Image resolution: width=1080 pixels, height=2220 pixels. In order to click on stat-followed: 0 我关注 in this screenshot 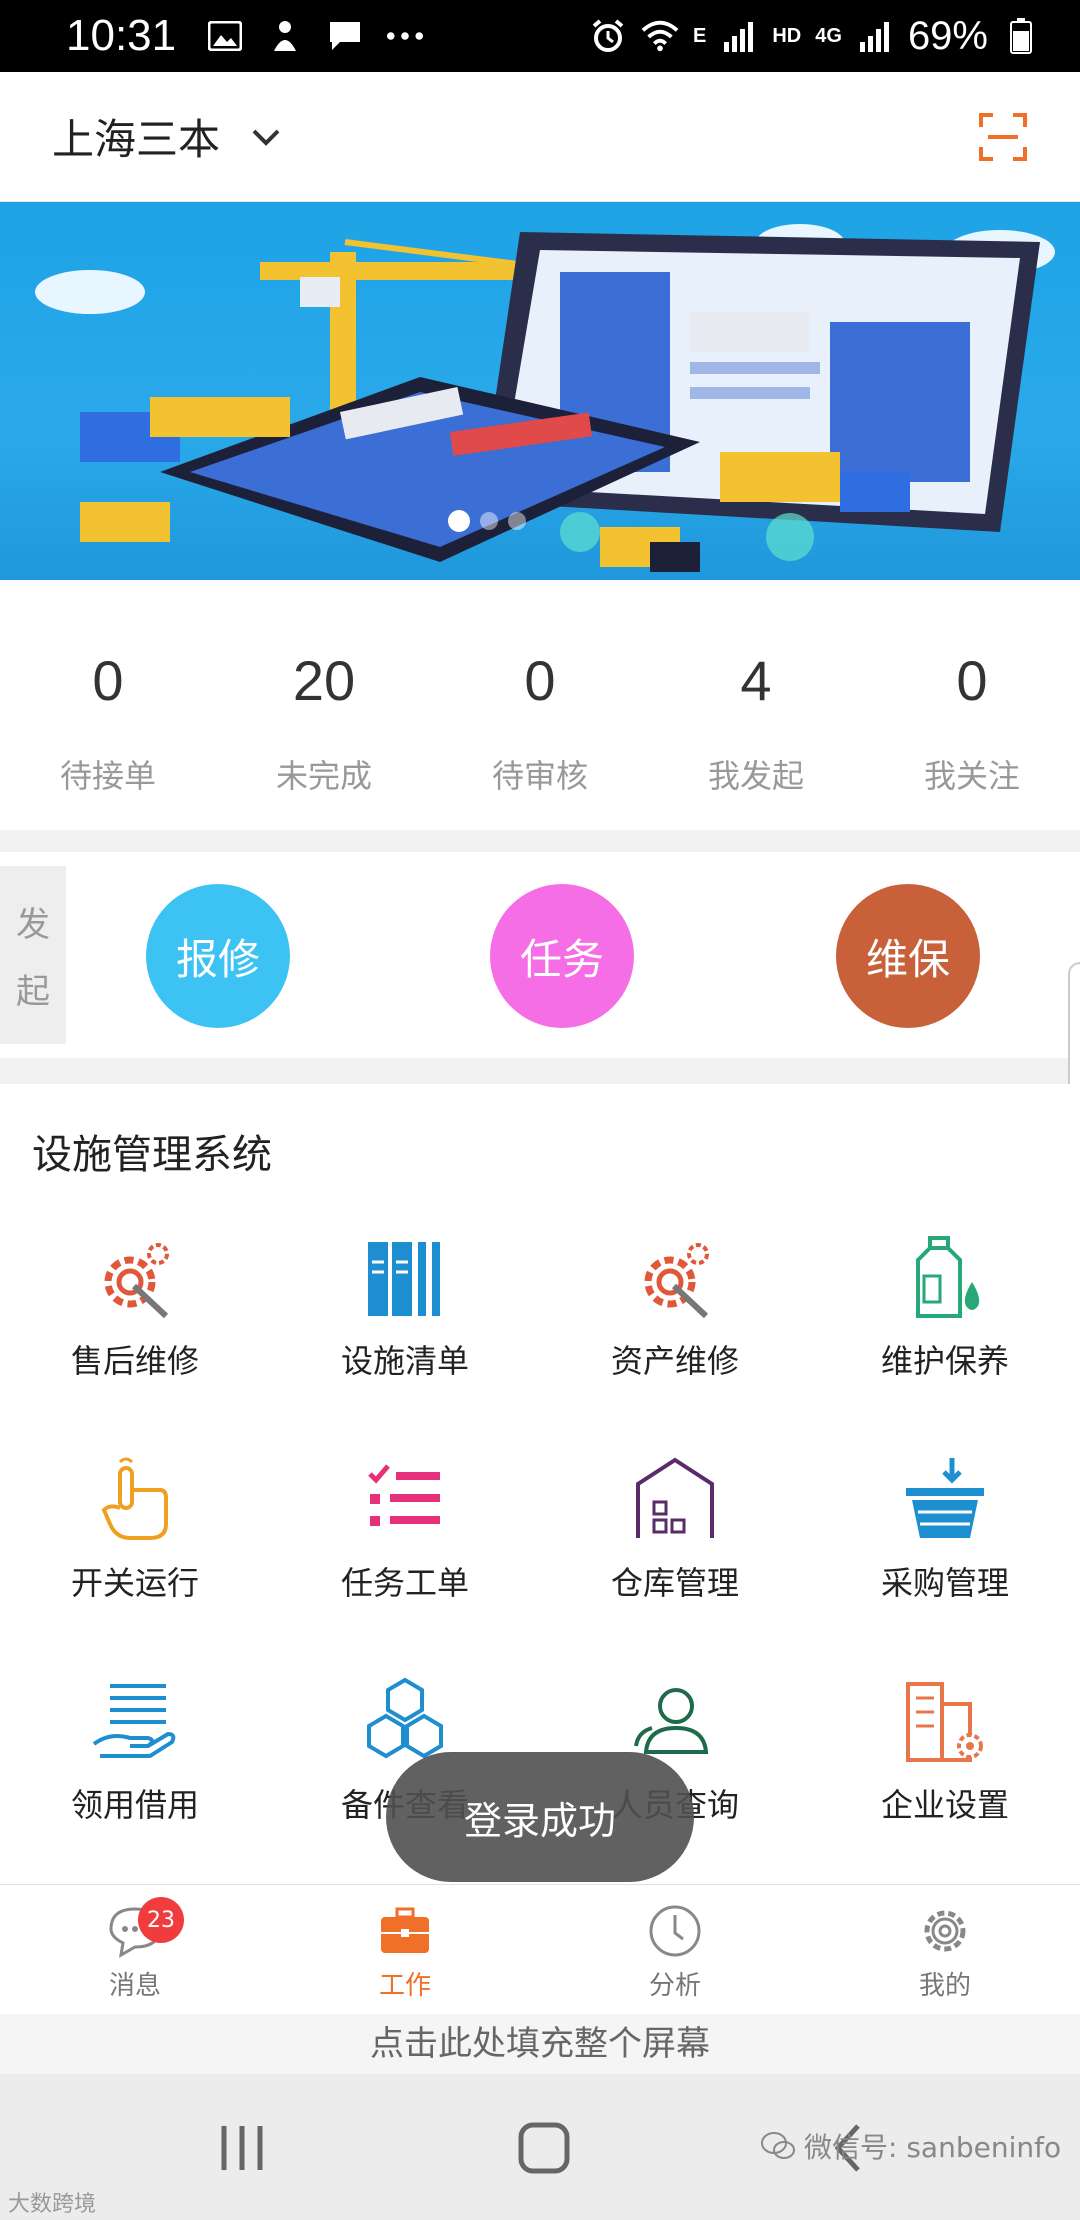, I will do `click(972, 705)`.